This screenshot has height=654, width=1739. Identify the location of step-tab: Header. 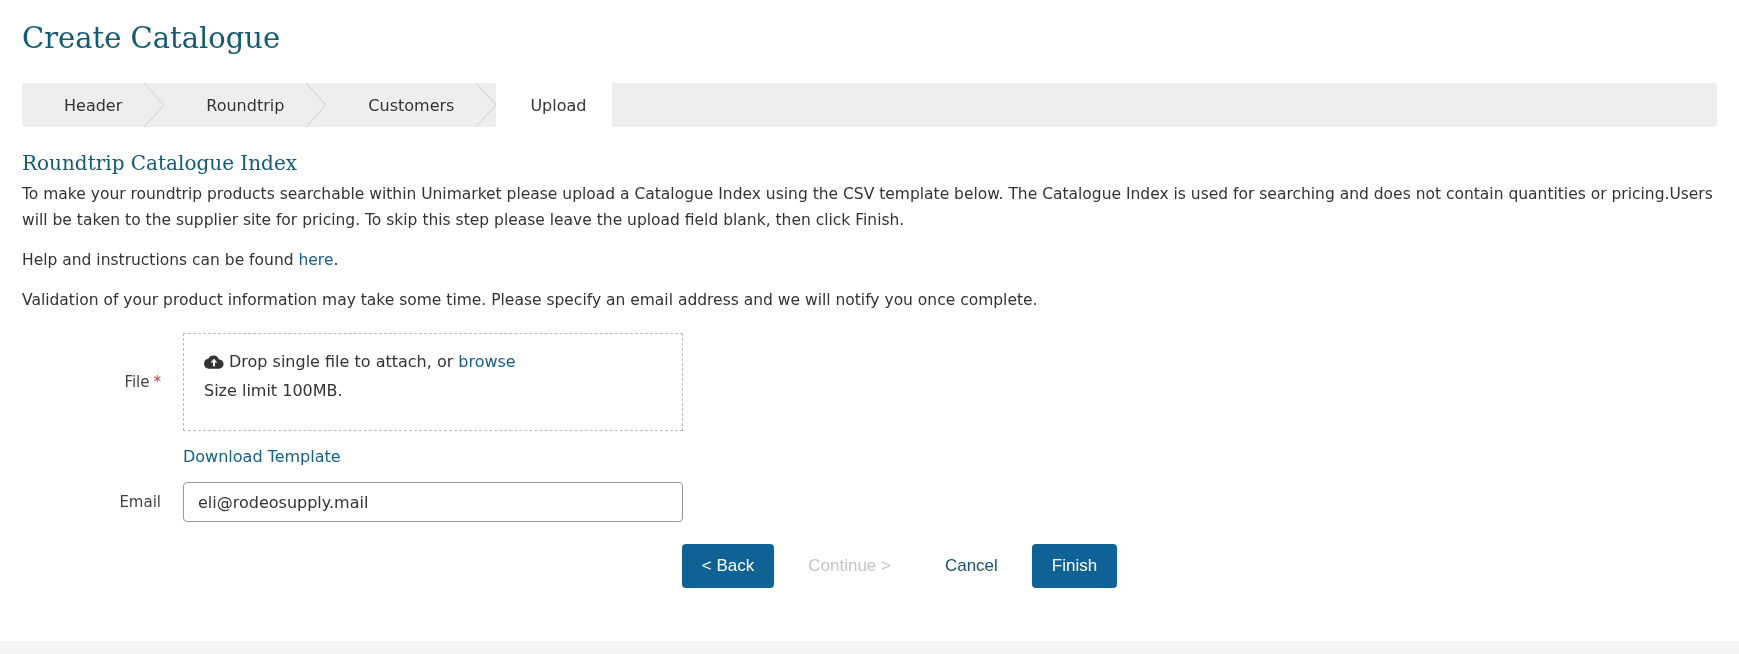
(93, 105).